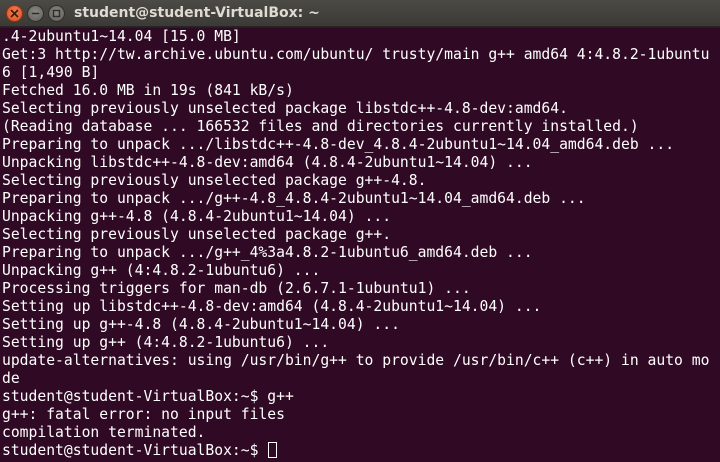  What do you see at coordinates (143, 414) in the screenshot?
I see `terminal-line: g++: fatal error: no input files` at bounding box center [143, 414].